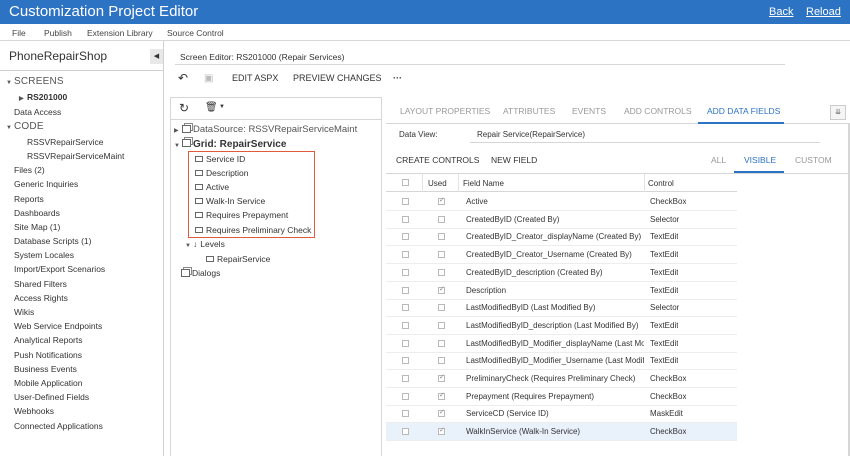  I want to click on tab-layout-properties: LAYOUT PROPERTIES, so click(445, 111).